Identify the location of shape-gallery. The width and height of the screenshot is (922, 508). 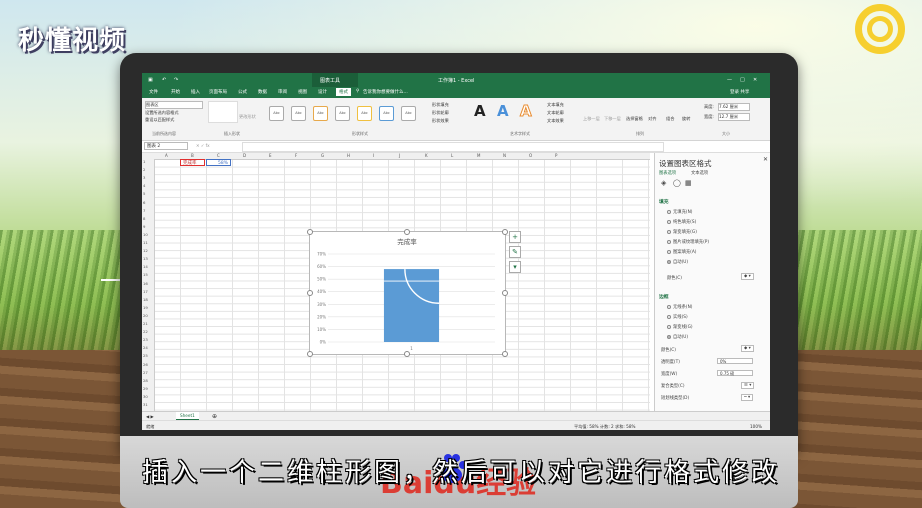
(223, 112).